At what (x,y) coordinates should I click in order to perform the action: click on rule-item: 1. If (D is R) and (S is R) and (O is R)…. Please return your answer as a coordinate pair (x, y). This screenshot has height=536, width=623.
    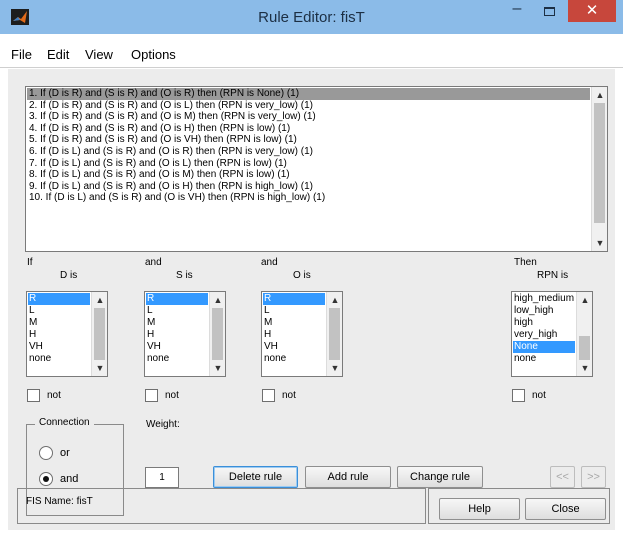
    Looking at the image, I should click on (308, 94).